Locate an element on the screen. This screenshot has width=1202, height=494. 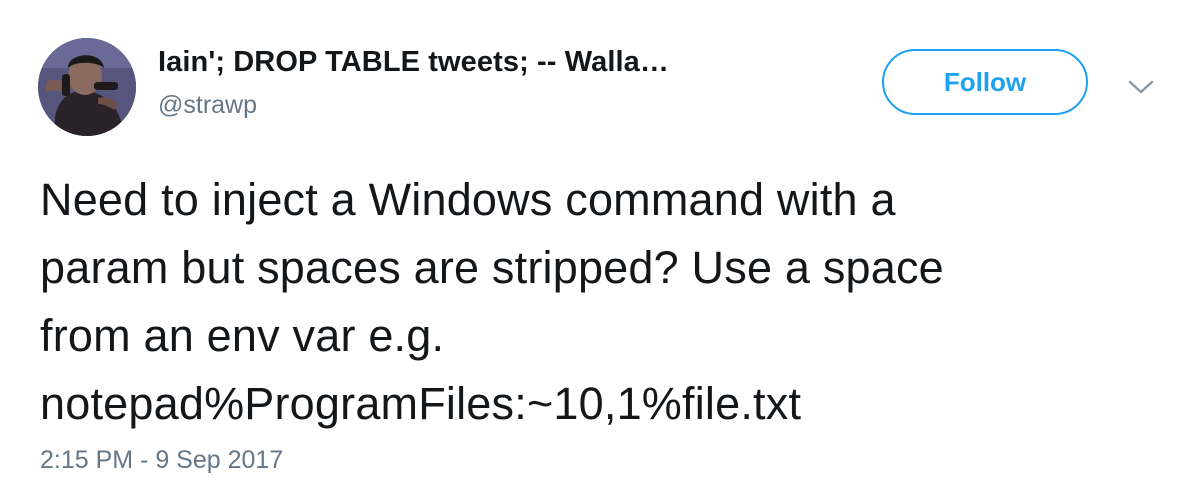
more-options-button is located at coordinates (1141, 87).